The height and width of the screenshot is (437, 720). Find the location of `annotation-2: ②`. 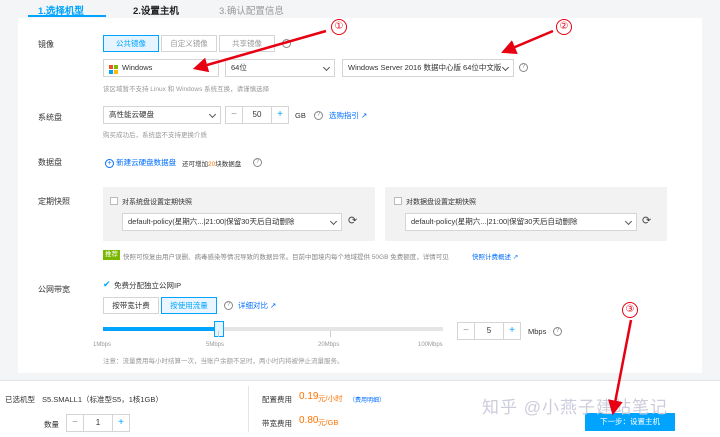

annotation-2: ② is located at coordinates (564, 27).